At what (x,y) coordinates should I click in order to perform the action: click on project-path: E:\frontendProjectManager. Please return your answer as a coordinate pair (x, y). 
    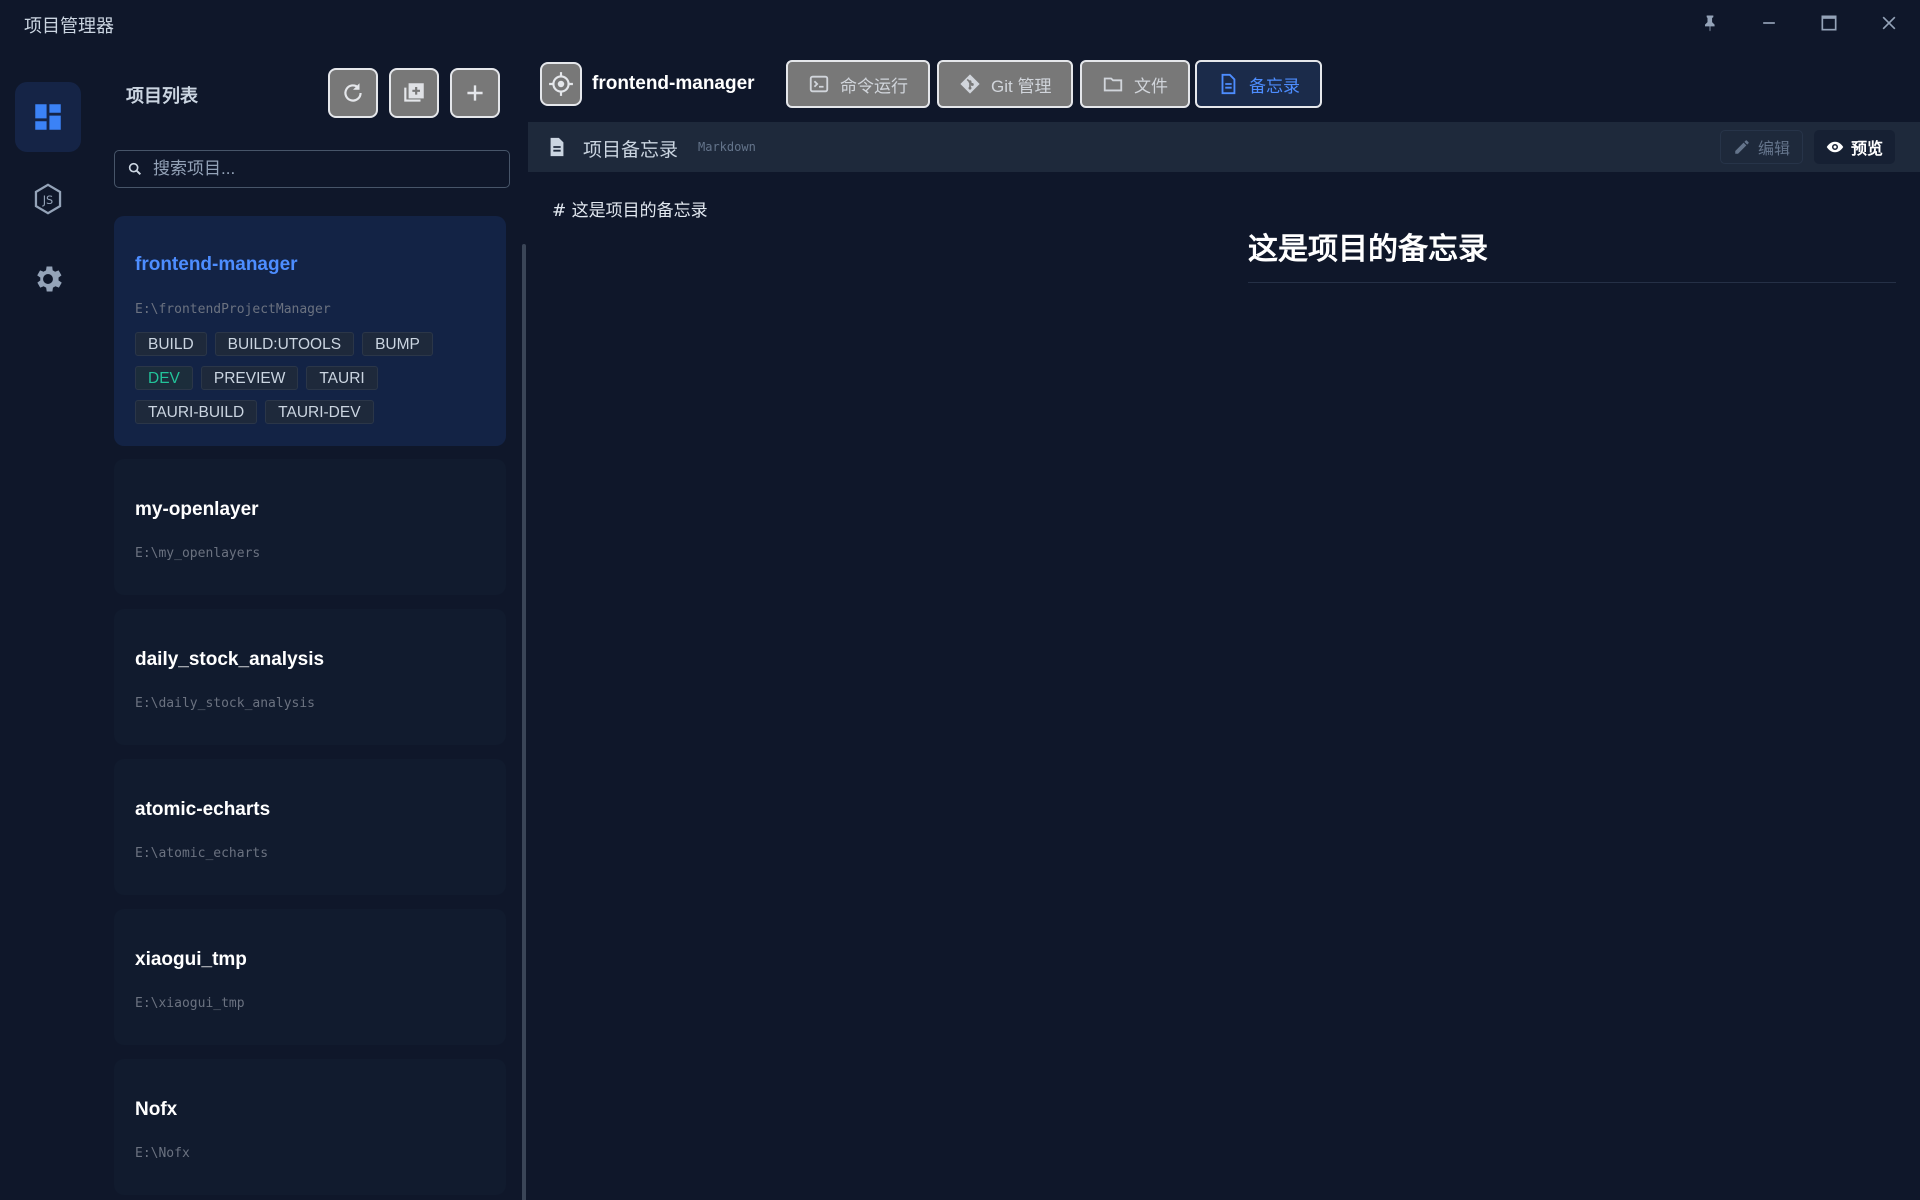
    Looking at the image, I should click on (233, 309).